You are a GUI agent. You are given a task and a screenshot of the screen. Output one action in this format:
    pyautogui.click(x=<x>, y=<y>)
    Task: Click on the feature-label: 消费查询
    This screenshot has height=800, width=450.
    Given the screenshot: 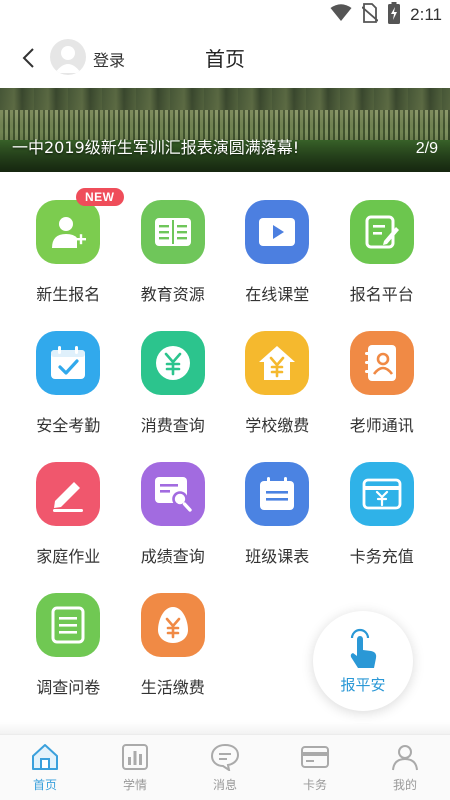 What is the action you would take?
    pyautogui.click(x=172, y=425)
    